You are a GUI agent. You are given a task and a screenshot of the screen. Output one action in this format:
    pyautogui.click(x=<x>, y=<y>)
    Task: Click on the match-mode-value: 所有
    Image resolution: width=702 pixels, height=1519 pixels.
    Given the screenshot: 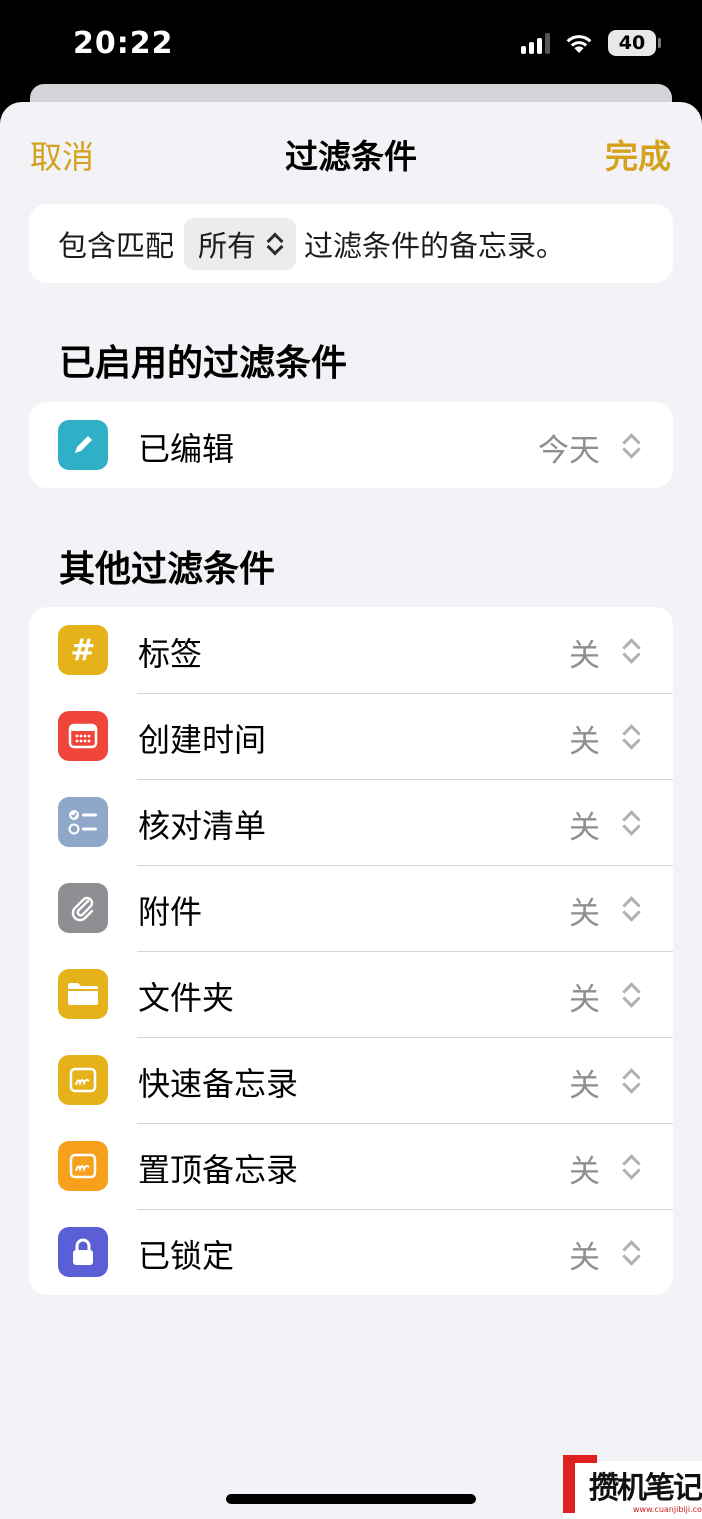 What is the action you would take?
    pyautogui.click(x=227, y=245)
    